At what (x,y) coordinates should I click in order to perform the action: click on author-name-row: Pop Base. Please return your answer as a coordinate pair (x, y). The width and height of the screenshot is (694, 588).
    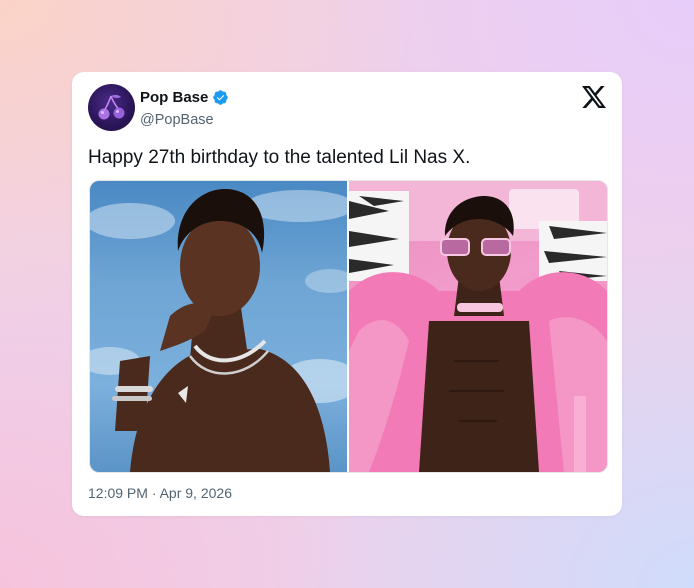
    Looking at the image, I should click on (184, 97).